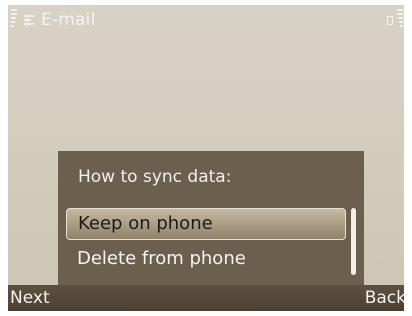 This screenshot has width=412, height=316. What do you see at coordinates (390, 20) in the screenshot?
I see `battery-icon` at bounding box center [390, 20].